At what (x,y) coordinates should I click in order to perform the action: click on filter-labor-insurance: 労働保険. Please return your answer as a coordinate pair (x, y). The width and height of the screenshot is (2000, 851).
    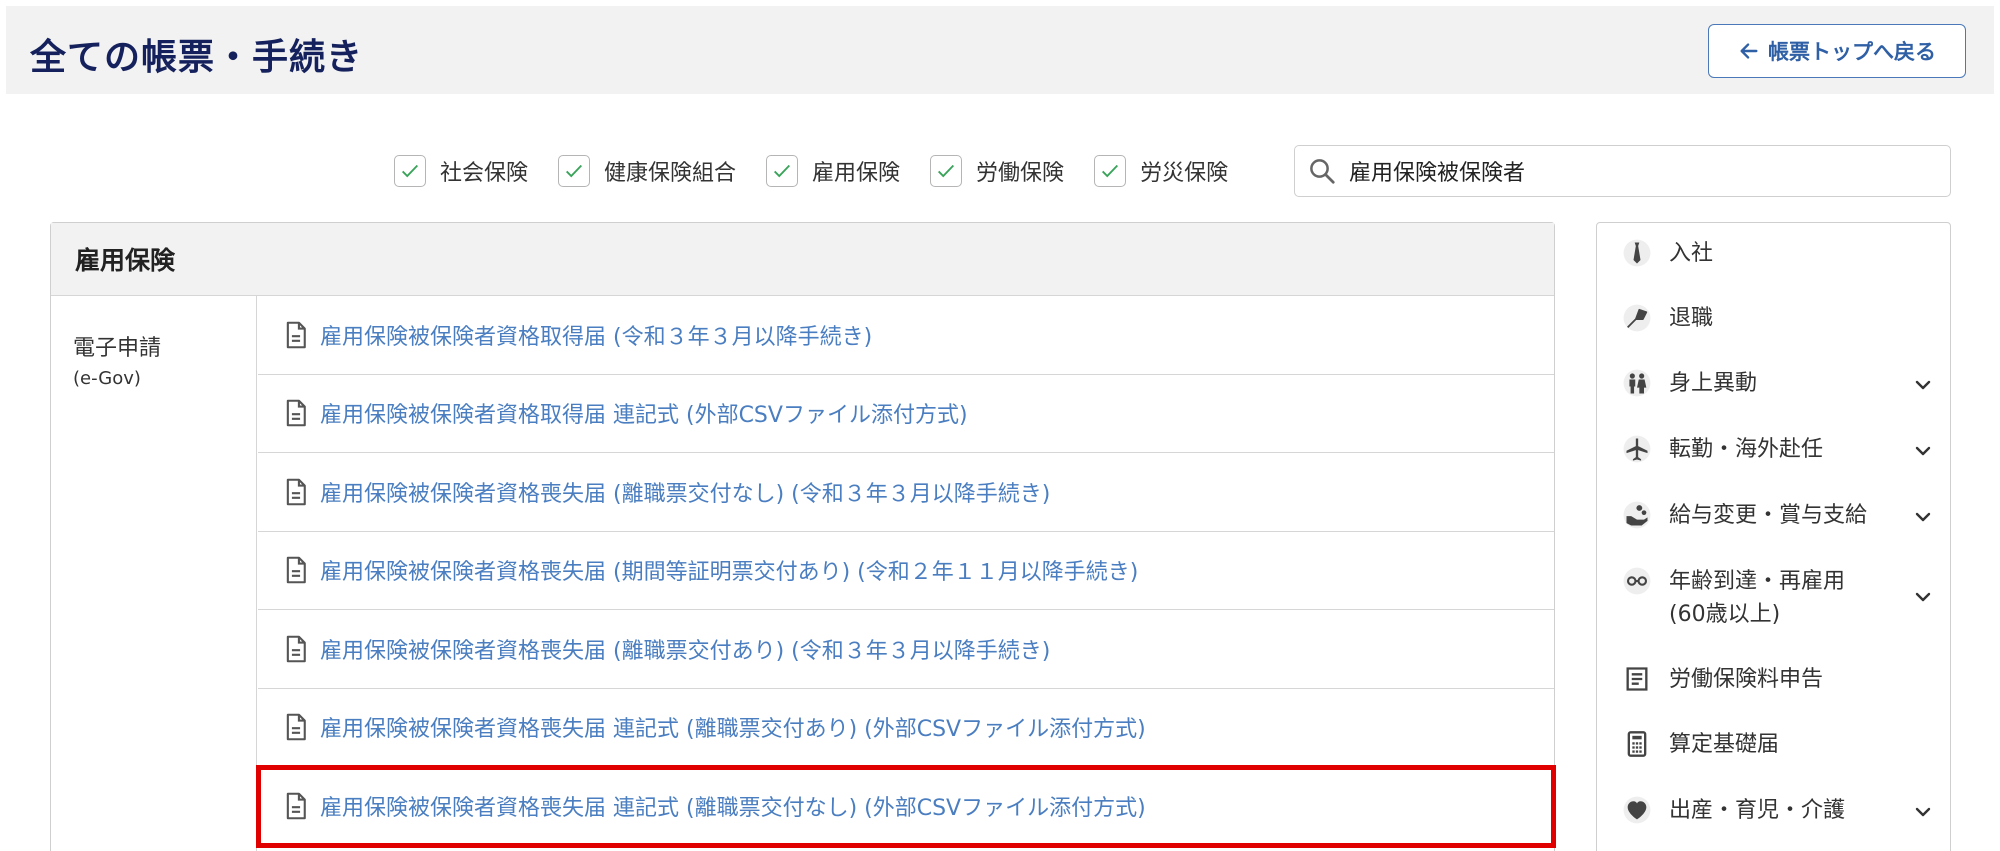
    Looking at the image, I should click on (997, 171).